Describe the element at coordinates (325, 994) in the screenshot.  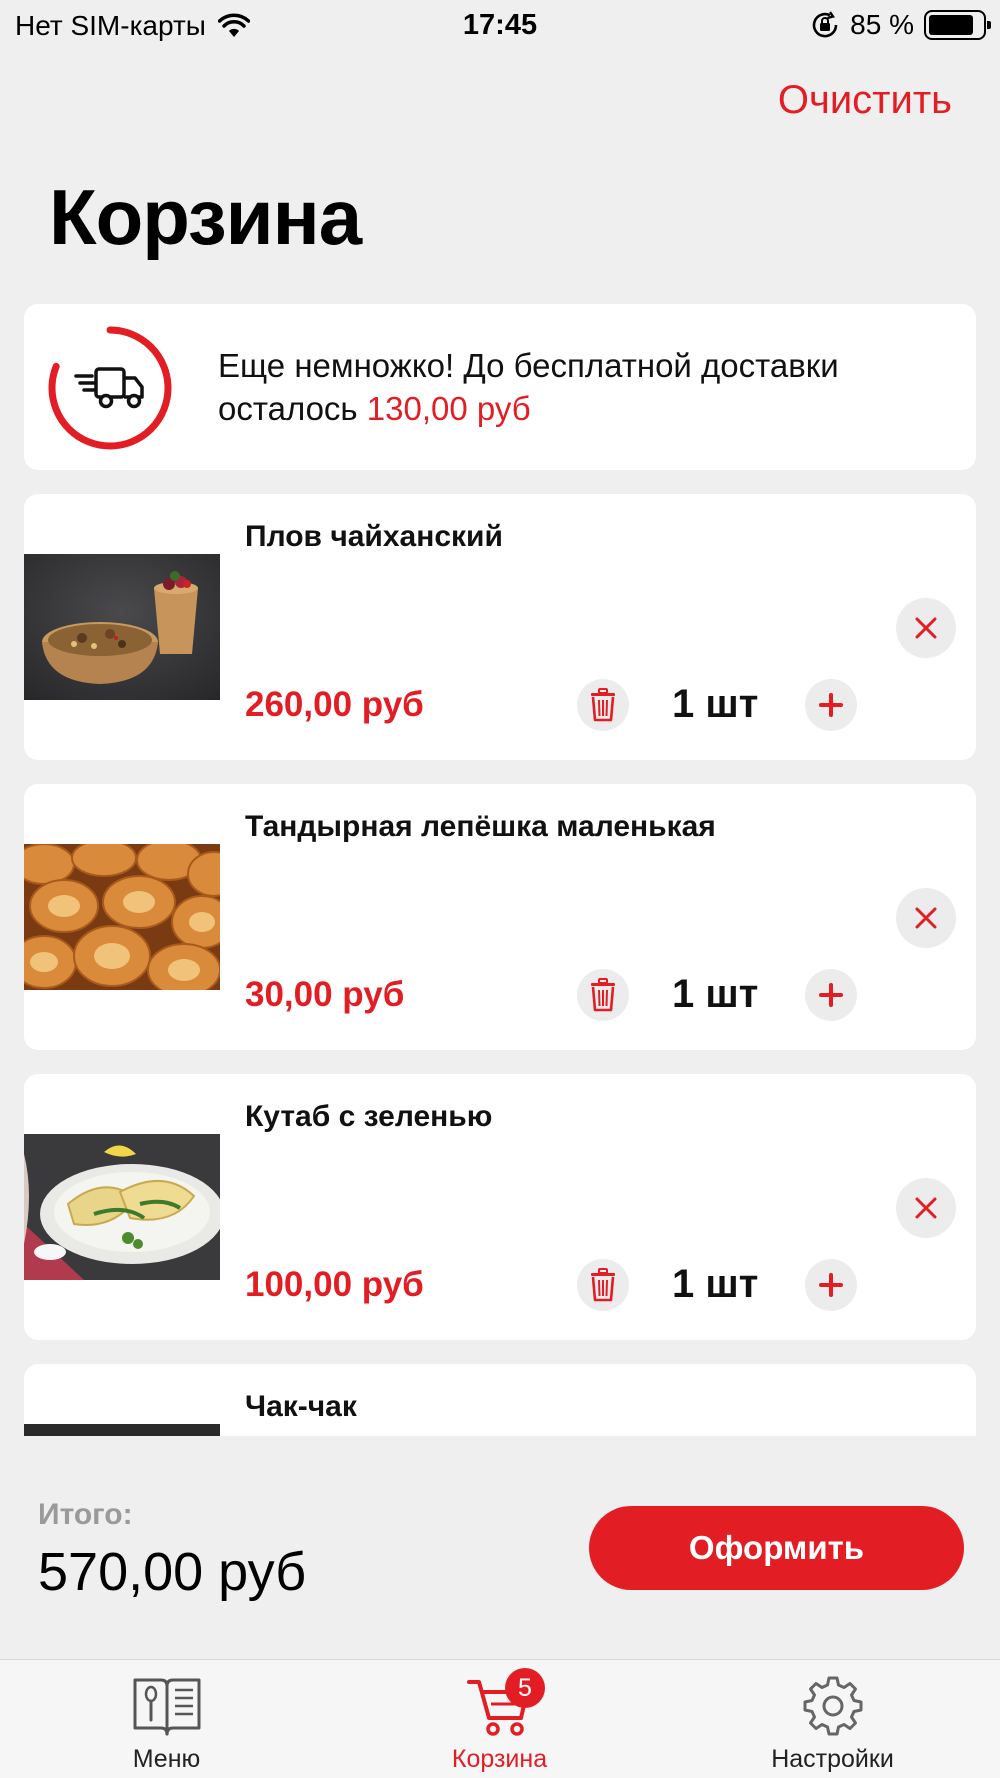
I see `item-price: 30,00 руб` at that location.